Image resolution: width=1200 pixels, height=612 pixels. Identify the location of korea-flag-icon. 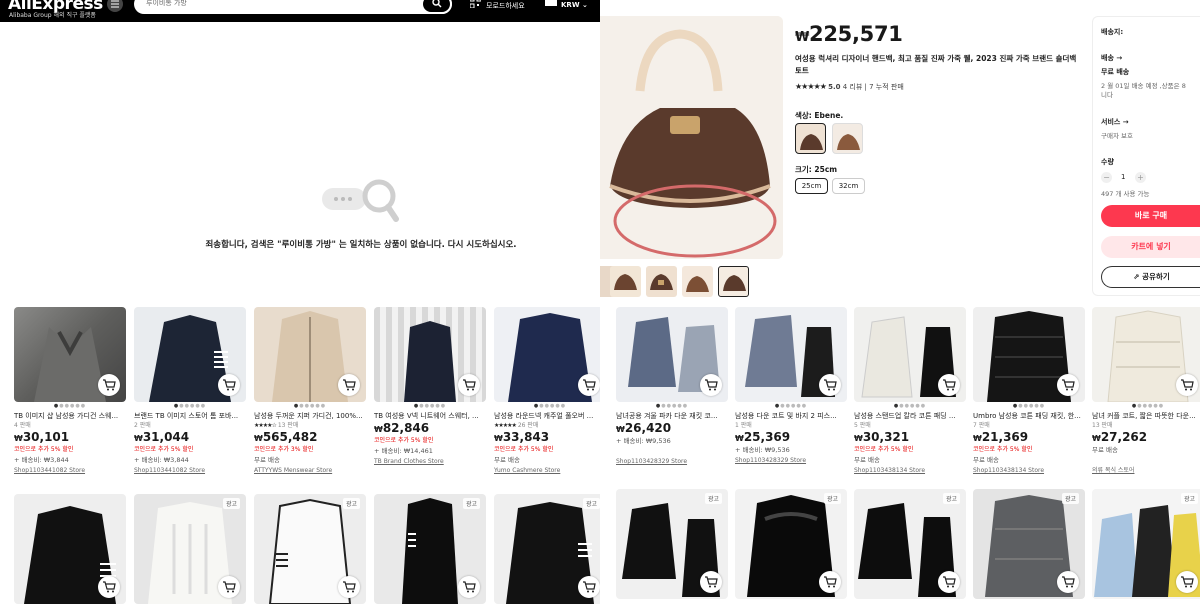
(551, 3).